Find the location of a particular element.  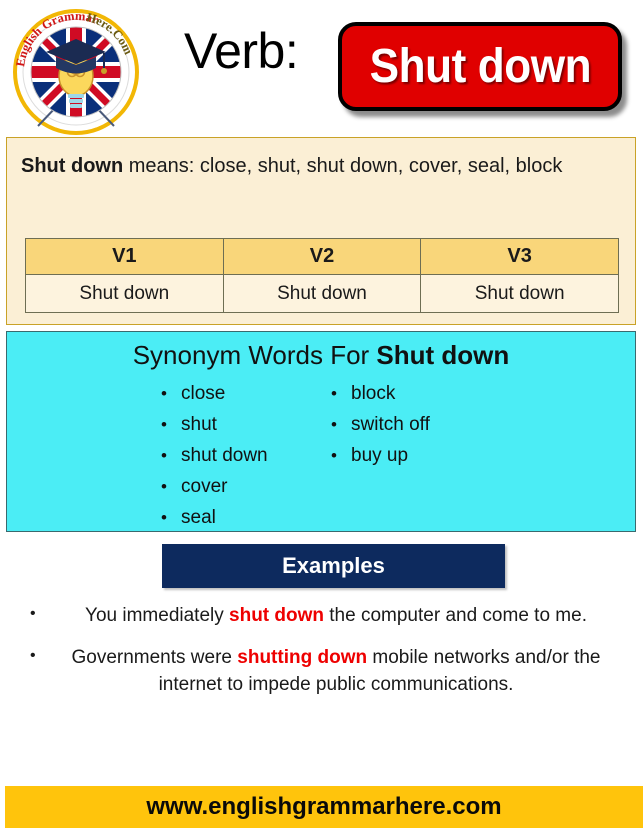

synonyms-title-prefix: Synonym Words For is located at coordinates (254, 355).